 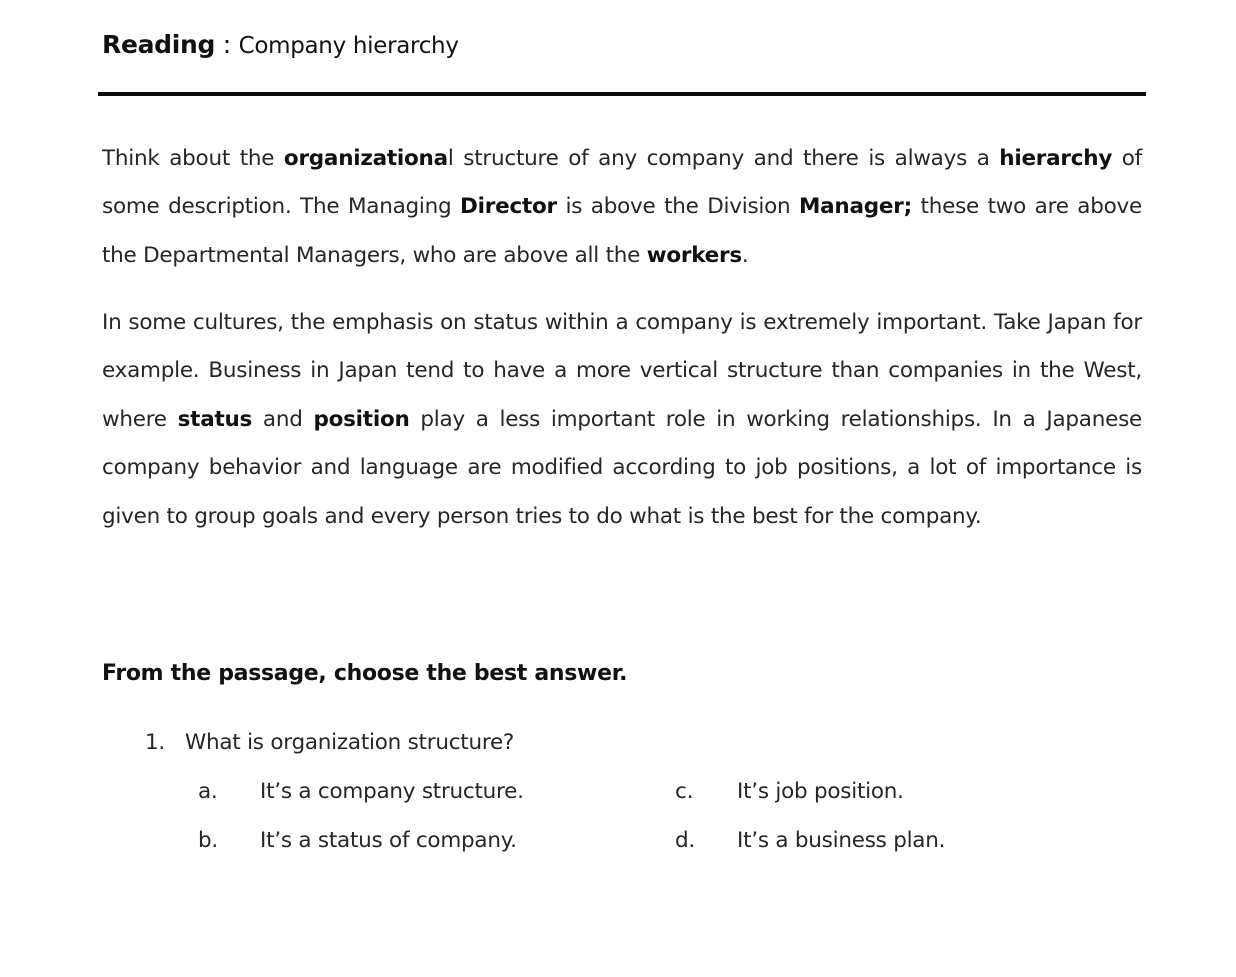 I want to click on answer-choice-b: b. It’s a status of company., so click(x=357, y=840).